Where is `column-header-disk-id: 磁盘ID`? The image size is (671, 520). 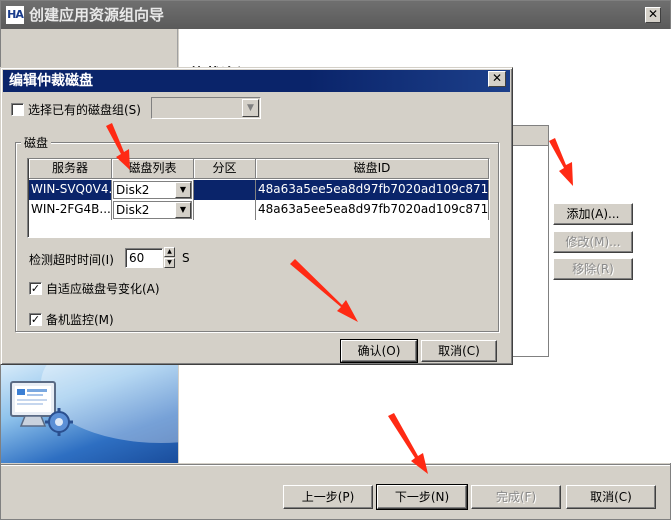
column-header-disk-id: 磁盘ID is located at coordinates (372, 169).